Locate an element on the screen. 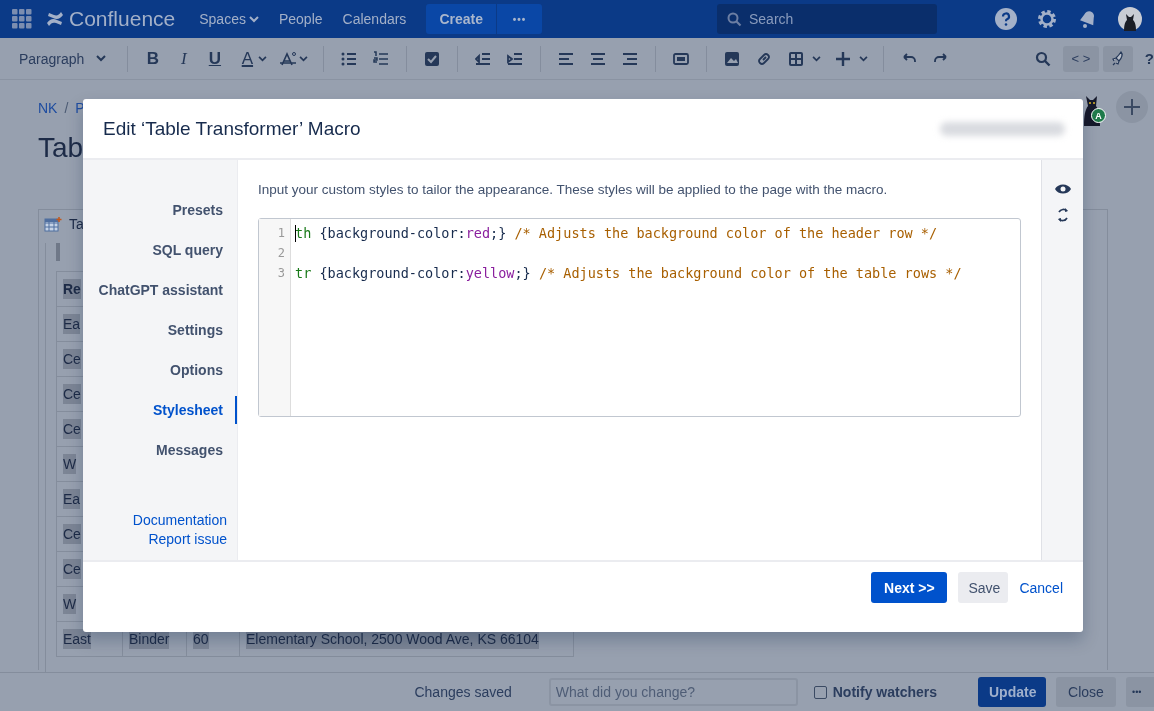  nav-link: People is located at coordinates (300, 19).